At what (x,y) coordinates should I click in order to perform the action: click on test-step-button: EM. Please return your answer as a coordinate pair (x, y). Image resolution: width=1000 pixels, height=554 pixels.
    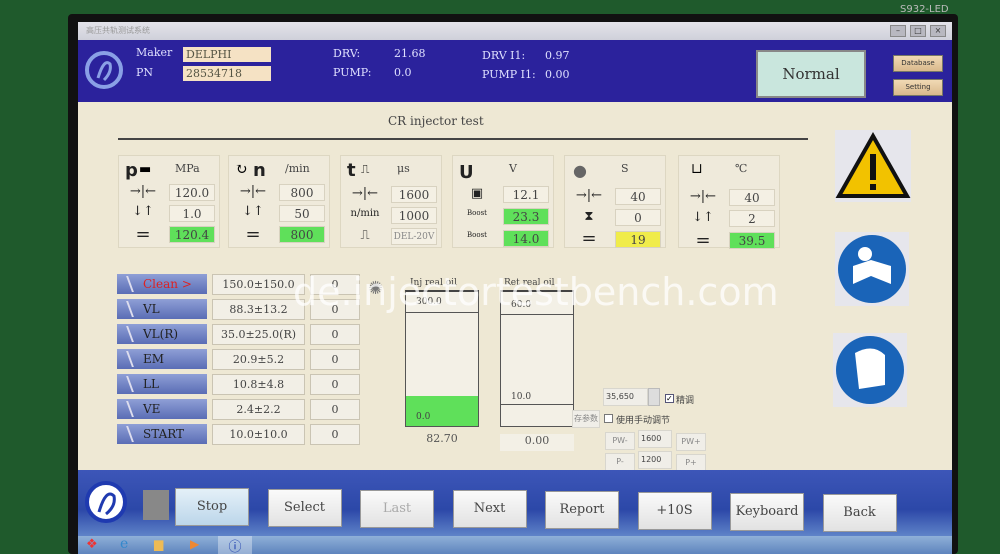
    Looking at the image, I should click on (162, 359).